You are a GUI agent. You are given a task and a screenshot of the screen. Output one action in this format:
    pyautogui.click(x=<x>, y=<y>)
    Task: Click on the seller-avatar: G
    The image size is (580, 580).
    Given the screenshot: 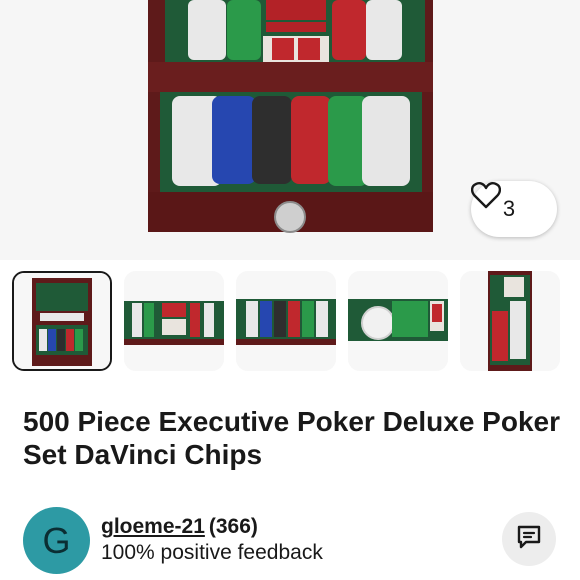 What is the action you would take?
    pyautogui.click(x=56, y=540)
    